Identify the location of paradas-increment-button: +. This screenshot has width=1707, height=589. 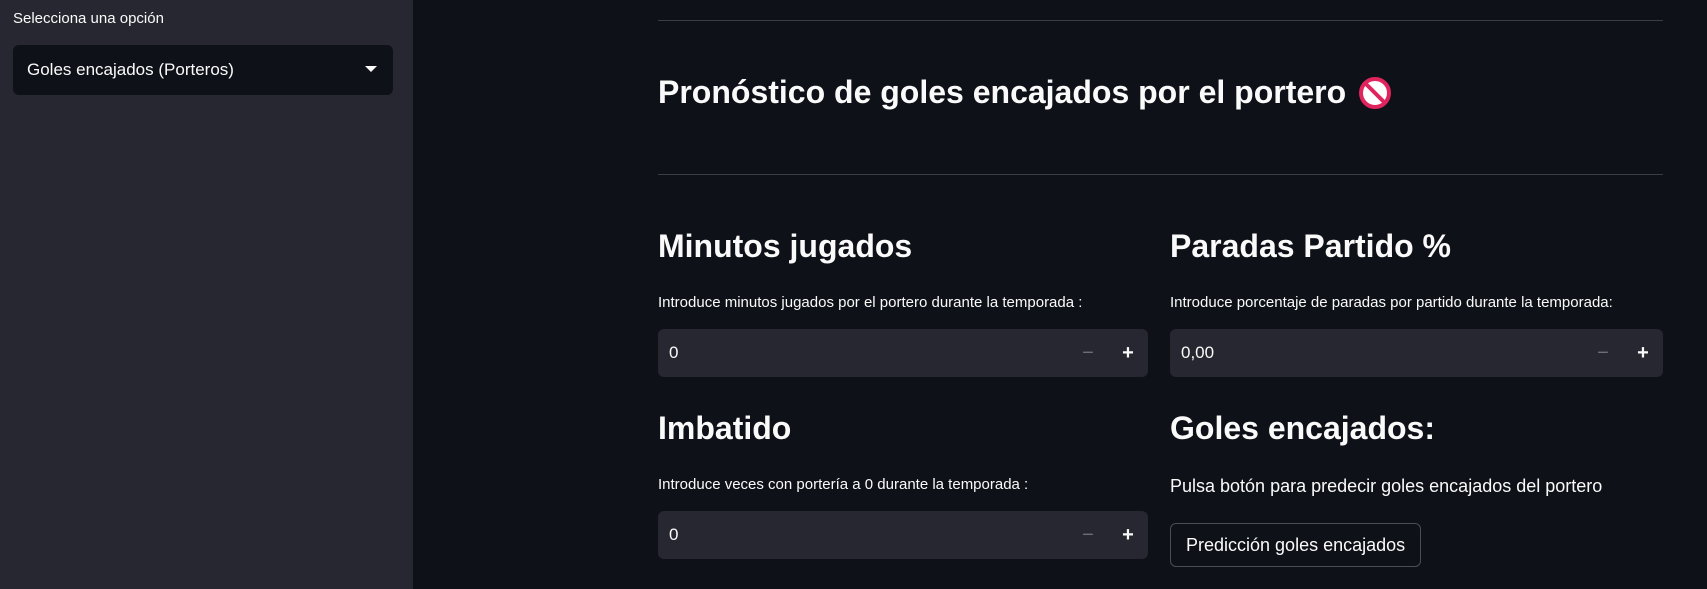
(1643, 353).